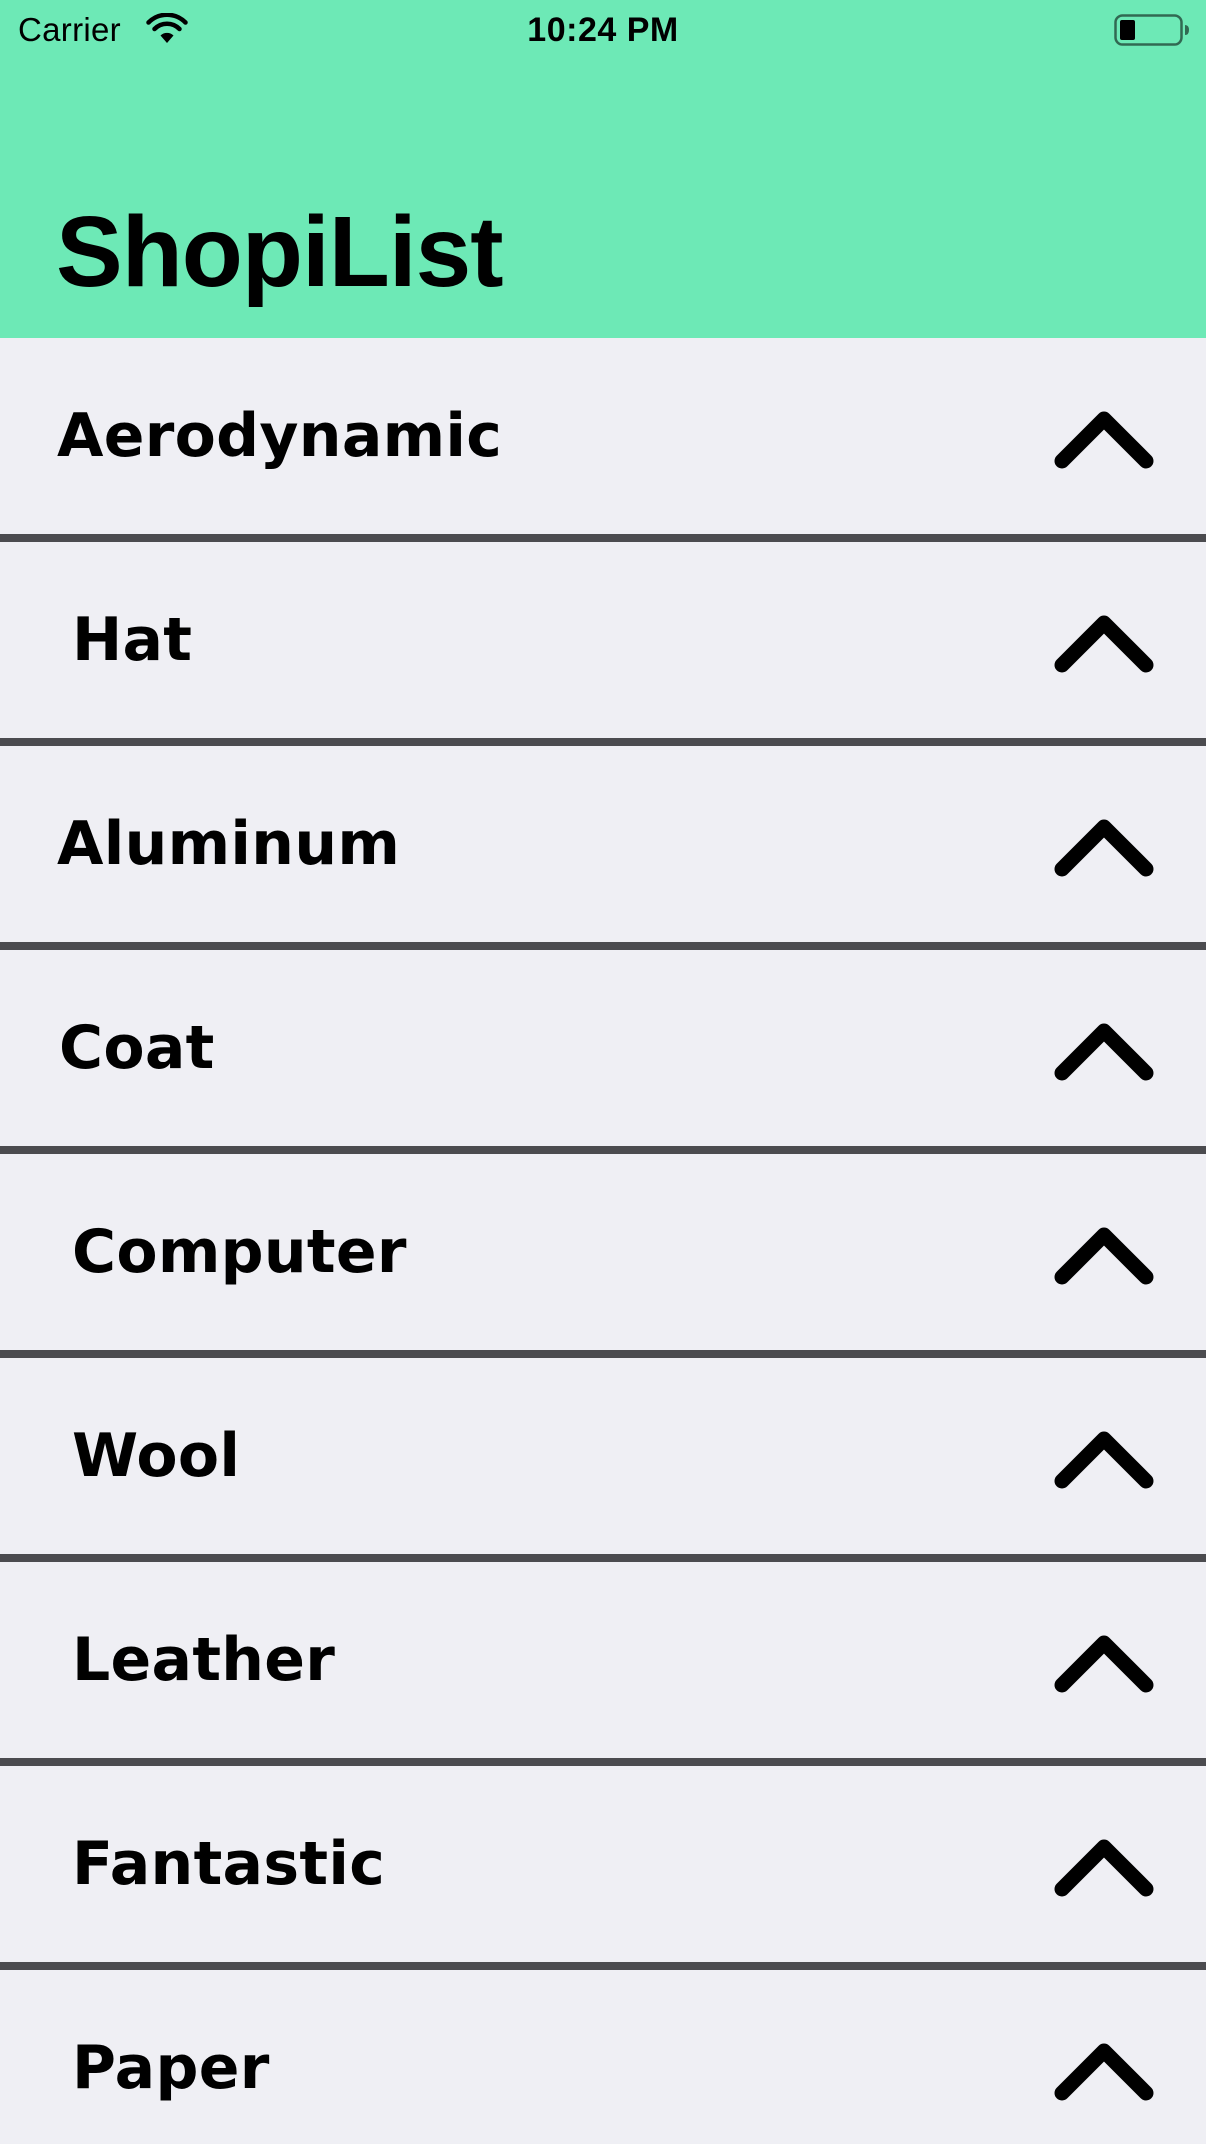 The image size is (1206, 2144). What do you see at coordinates (280, 252) in the screenshot?
I see `page-title: ShopiList` at bounding box center [280, 252].